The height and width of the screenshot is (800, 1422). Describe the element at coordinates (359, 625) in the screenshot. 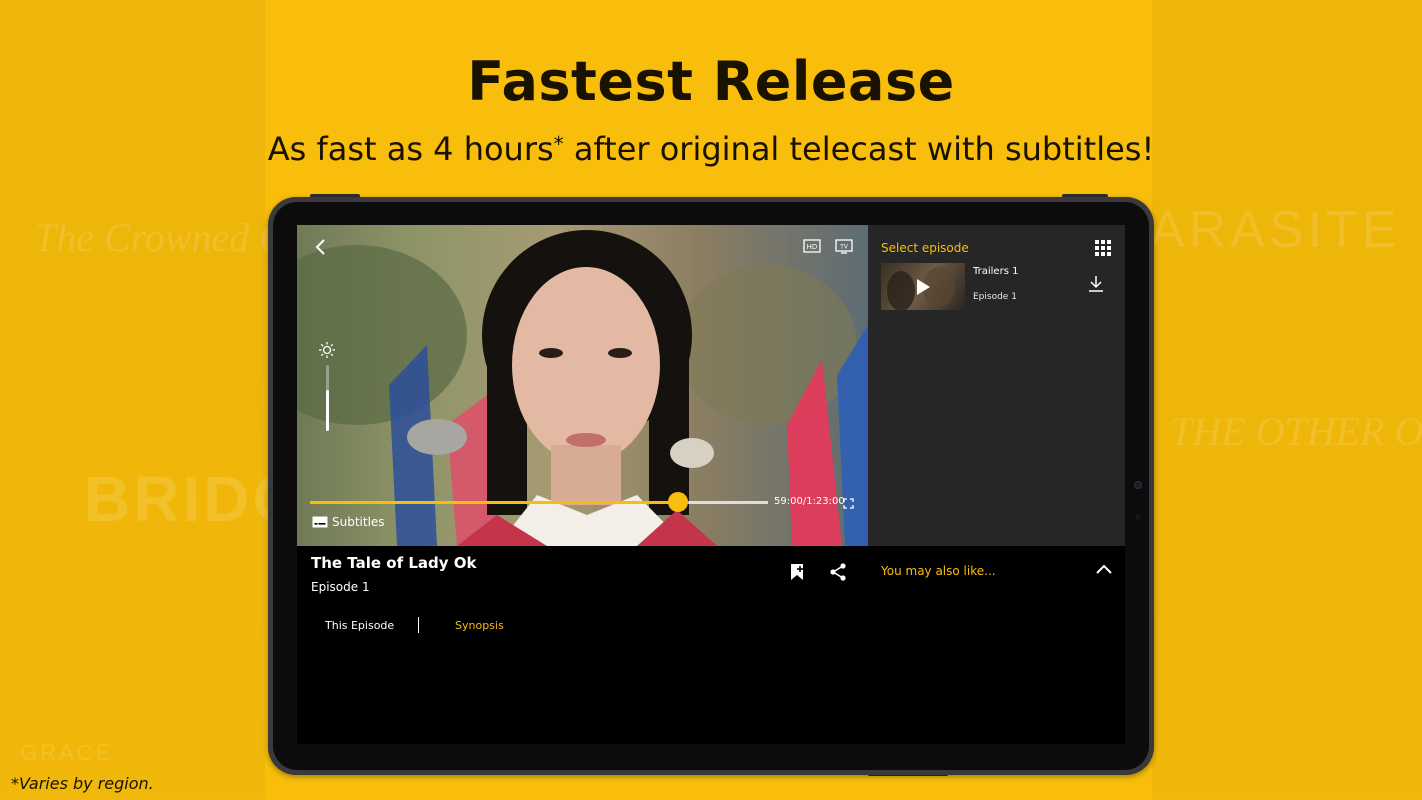

I see `tab-this-episode: This Episode` at that location.